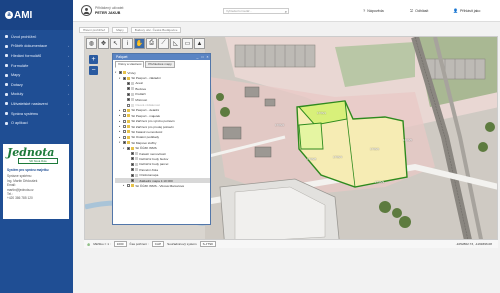 The height and width of the screenshot is (293, 500). What do you see at coordinates (158, 244) in the screenshot?
I see `time-select: CAP` at bounding box center [158, 244].